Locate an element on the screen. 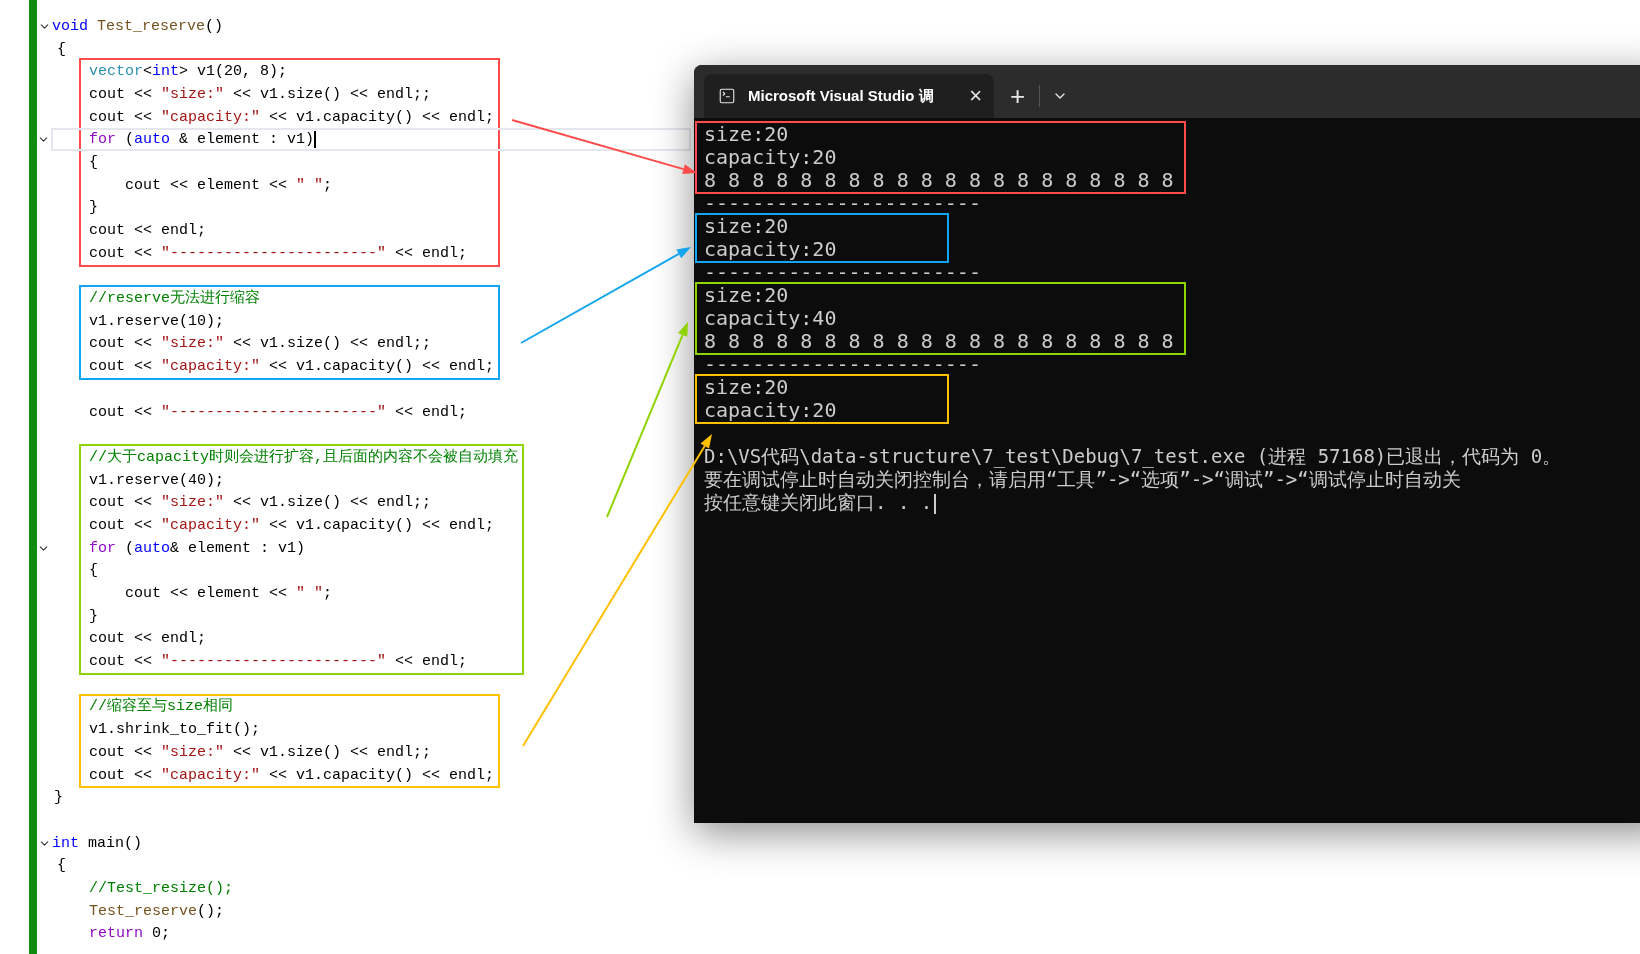 Image resolution: width=1640 pixels, height=954 pixels. console-message: 要在调试停止时自动关闭控制台，请启用“工具”->“选项”->“调试”->“调试停止时自动关 is located at coordinates (1083, 479).